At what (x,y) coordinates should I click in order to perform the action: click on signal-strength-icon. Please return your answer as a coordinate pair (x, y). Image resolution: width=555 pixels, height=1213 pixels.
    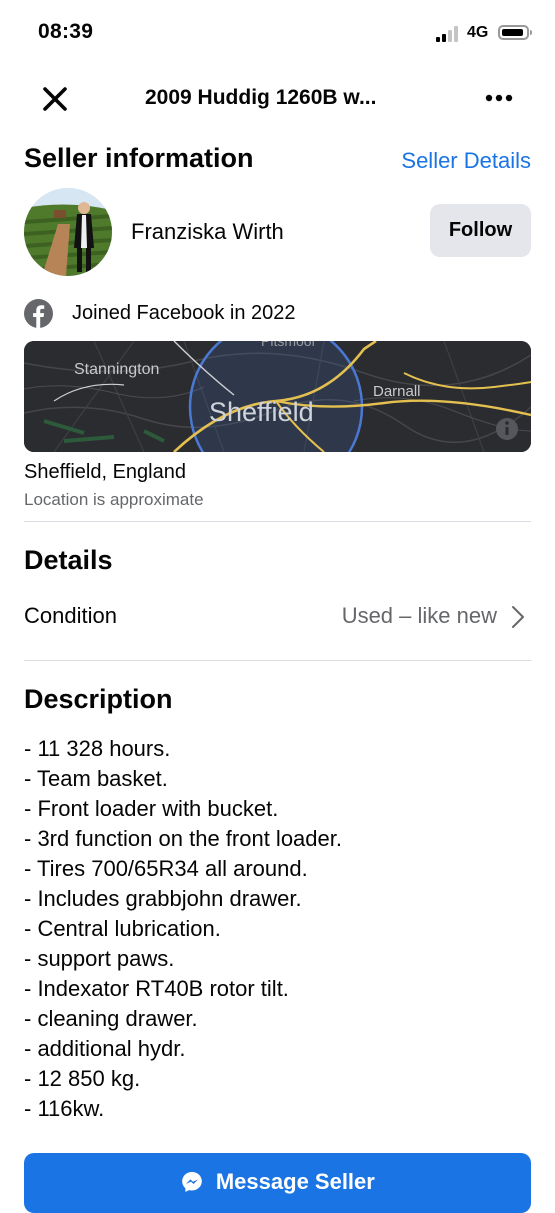
    Looking at the image, I should click on (449, 33).